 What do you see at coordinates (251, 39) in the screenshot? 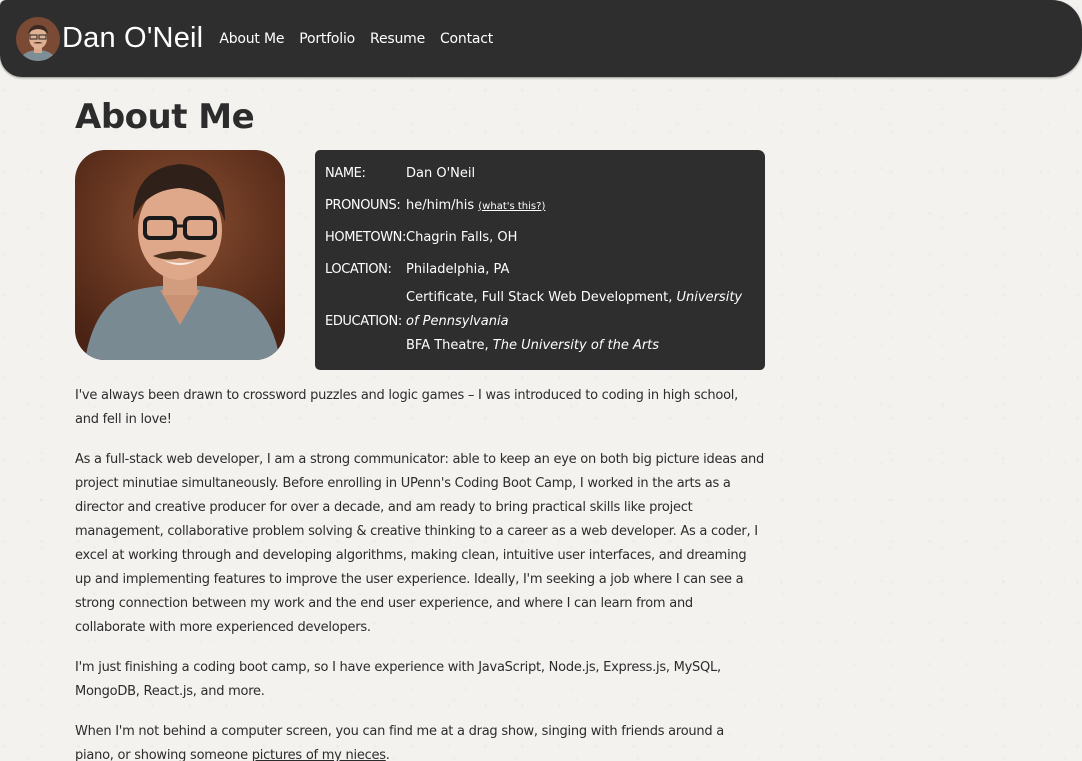
I see `nav-link-about-me: About Me` at bounding box center [251, 39].